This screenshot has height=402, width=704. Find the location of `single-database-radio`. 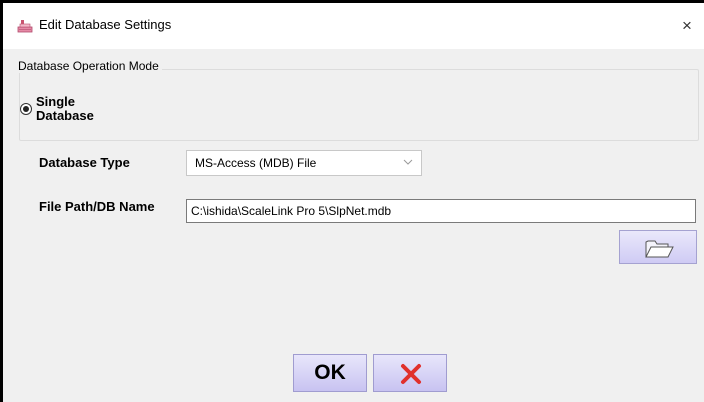

single-database-radio is located at coordinates (26, 109).